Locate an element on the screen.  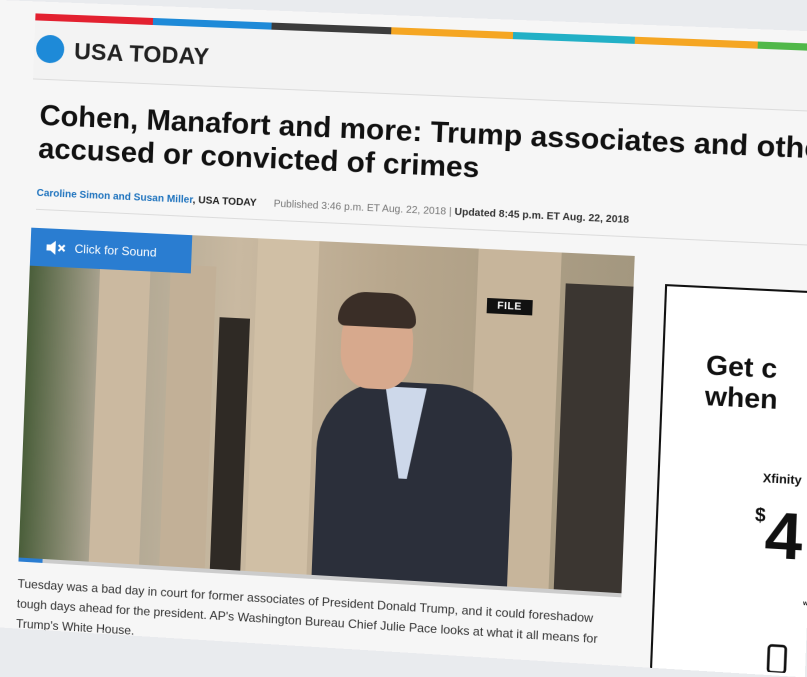
ad-headline-line2: when is located at coordinates (741, 398).